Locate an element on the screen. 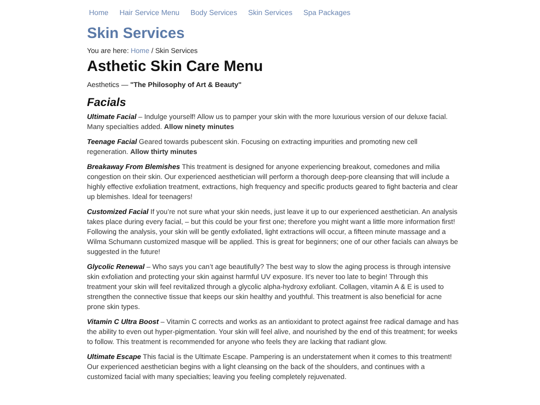  page-title: Skin Services is located at coordinates (136, 34).